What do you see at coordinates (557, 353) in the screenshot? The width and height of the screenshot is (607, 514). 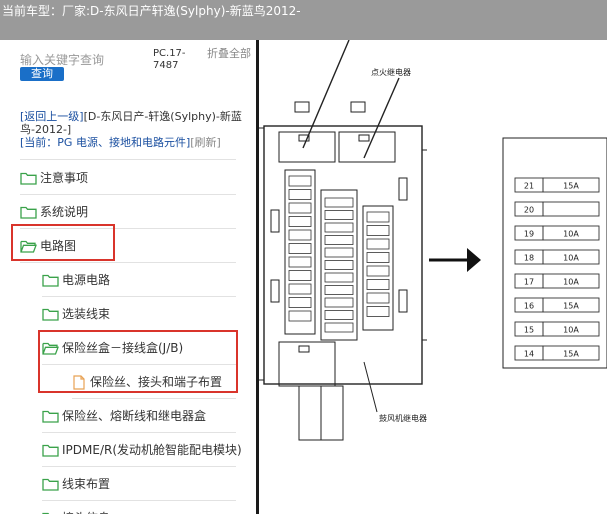 I see `fuse-row: 14 15A` at bounding box center [557, 353].